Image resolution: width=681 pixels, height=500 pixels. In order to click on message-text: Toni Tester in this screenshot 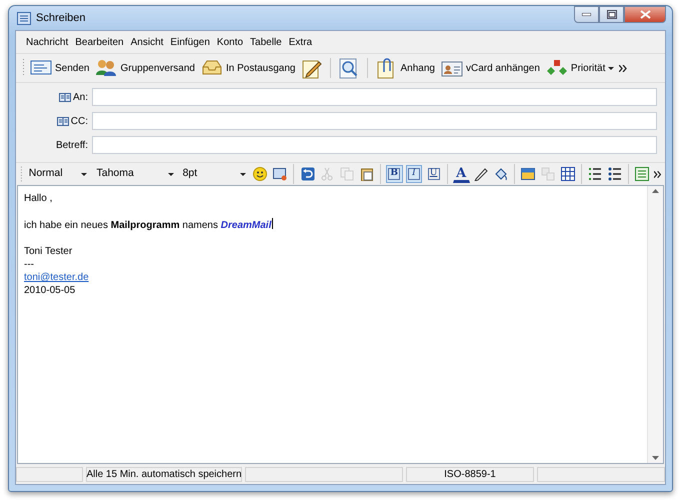, I will do `click(49, 251)`.